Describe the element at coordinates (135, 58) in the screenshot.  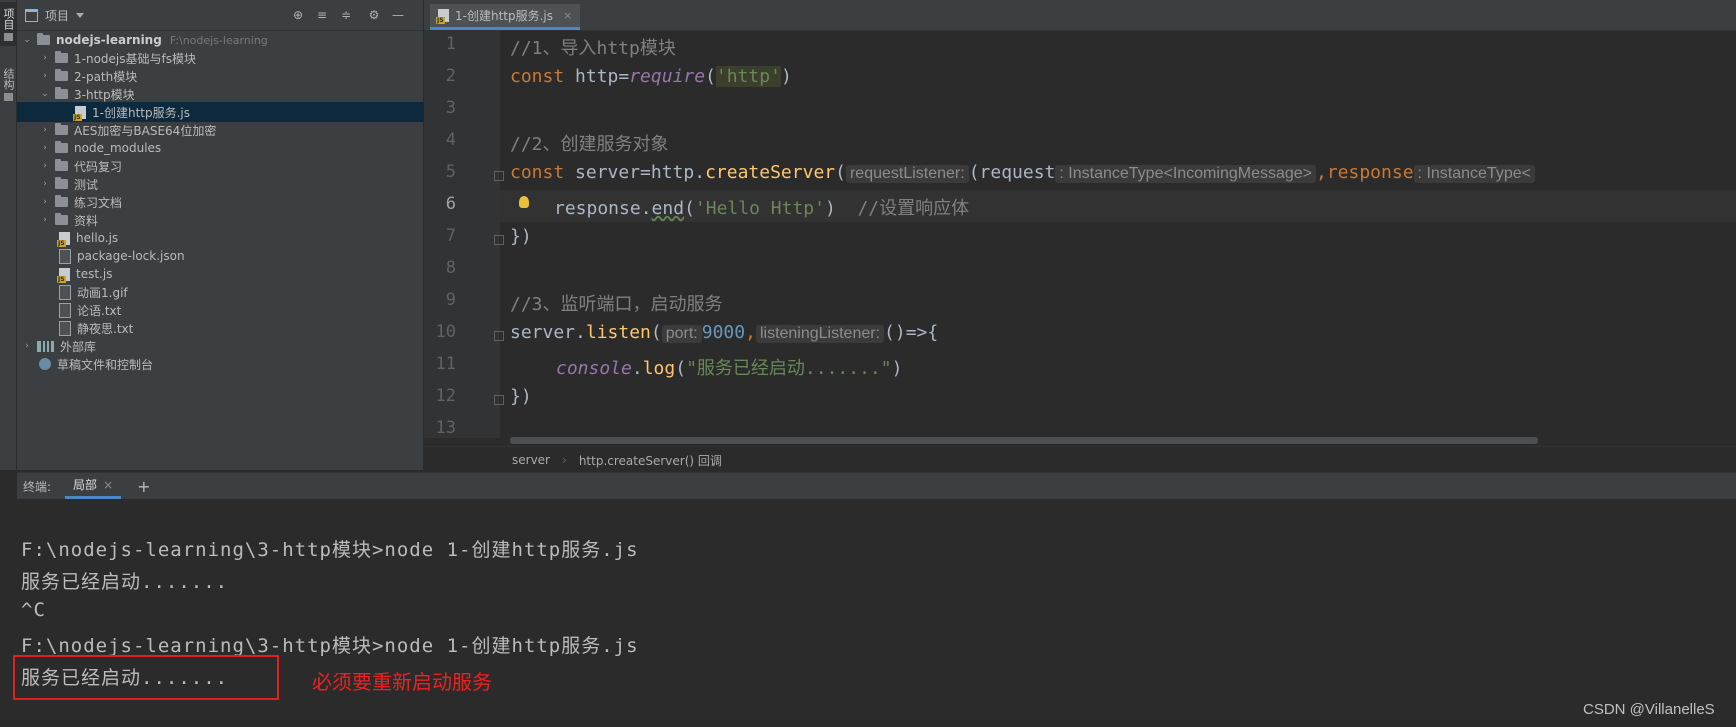
I see `tree-item-label: 1-nodejs基础与fs模块` at that location.